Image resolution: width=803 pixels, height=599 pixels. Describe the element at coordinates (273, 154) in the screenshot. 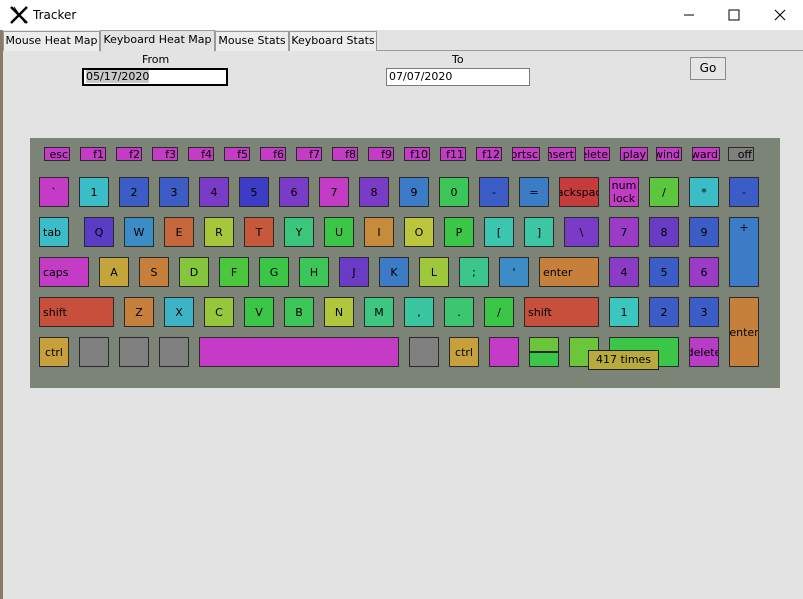

I see `key-f6: f6` at that location.